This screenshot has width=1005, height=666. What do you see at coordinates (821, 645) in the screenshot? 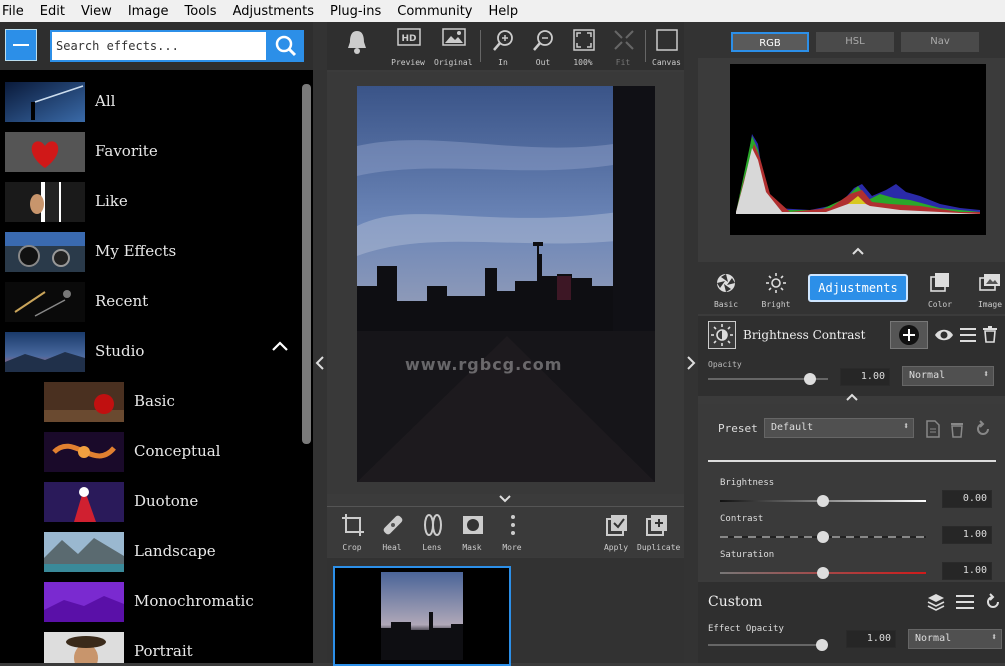
I see `effect-opacity-slider-knob` at bounding box center [821, 645].